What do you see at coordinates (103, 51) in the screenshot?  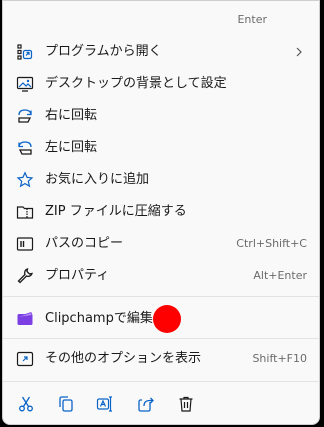 I see `menu-item-label: プログラムから開く` at bounding box center [103, 51].